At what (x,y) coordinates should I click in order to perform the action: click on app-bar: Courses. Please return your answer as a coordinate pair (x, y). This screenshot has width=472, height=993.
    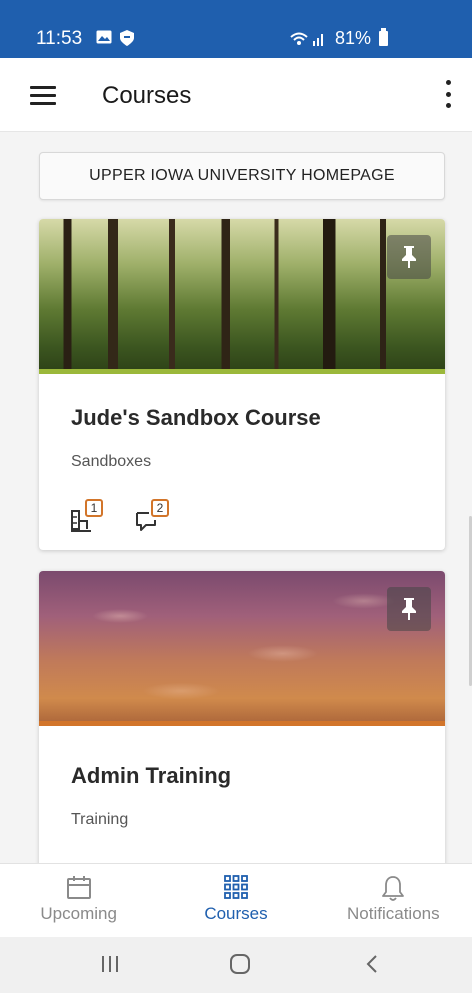
    Looking at the image, I should click on (236, 95).